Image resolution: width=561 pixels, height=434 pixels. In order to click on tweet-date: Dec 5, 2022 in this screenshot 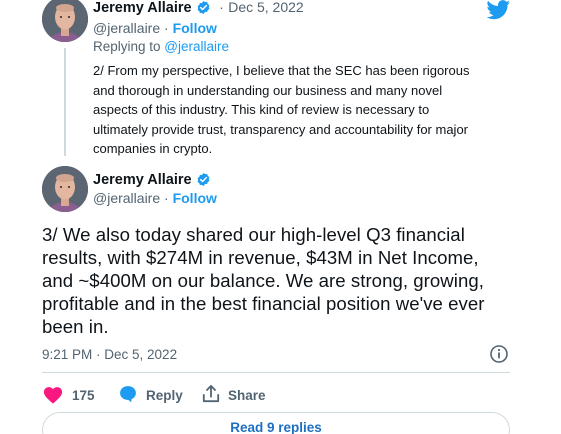, I will do `click(266, 7)`.